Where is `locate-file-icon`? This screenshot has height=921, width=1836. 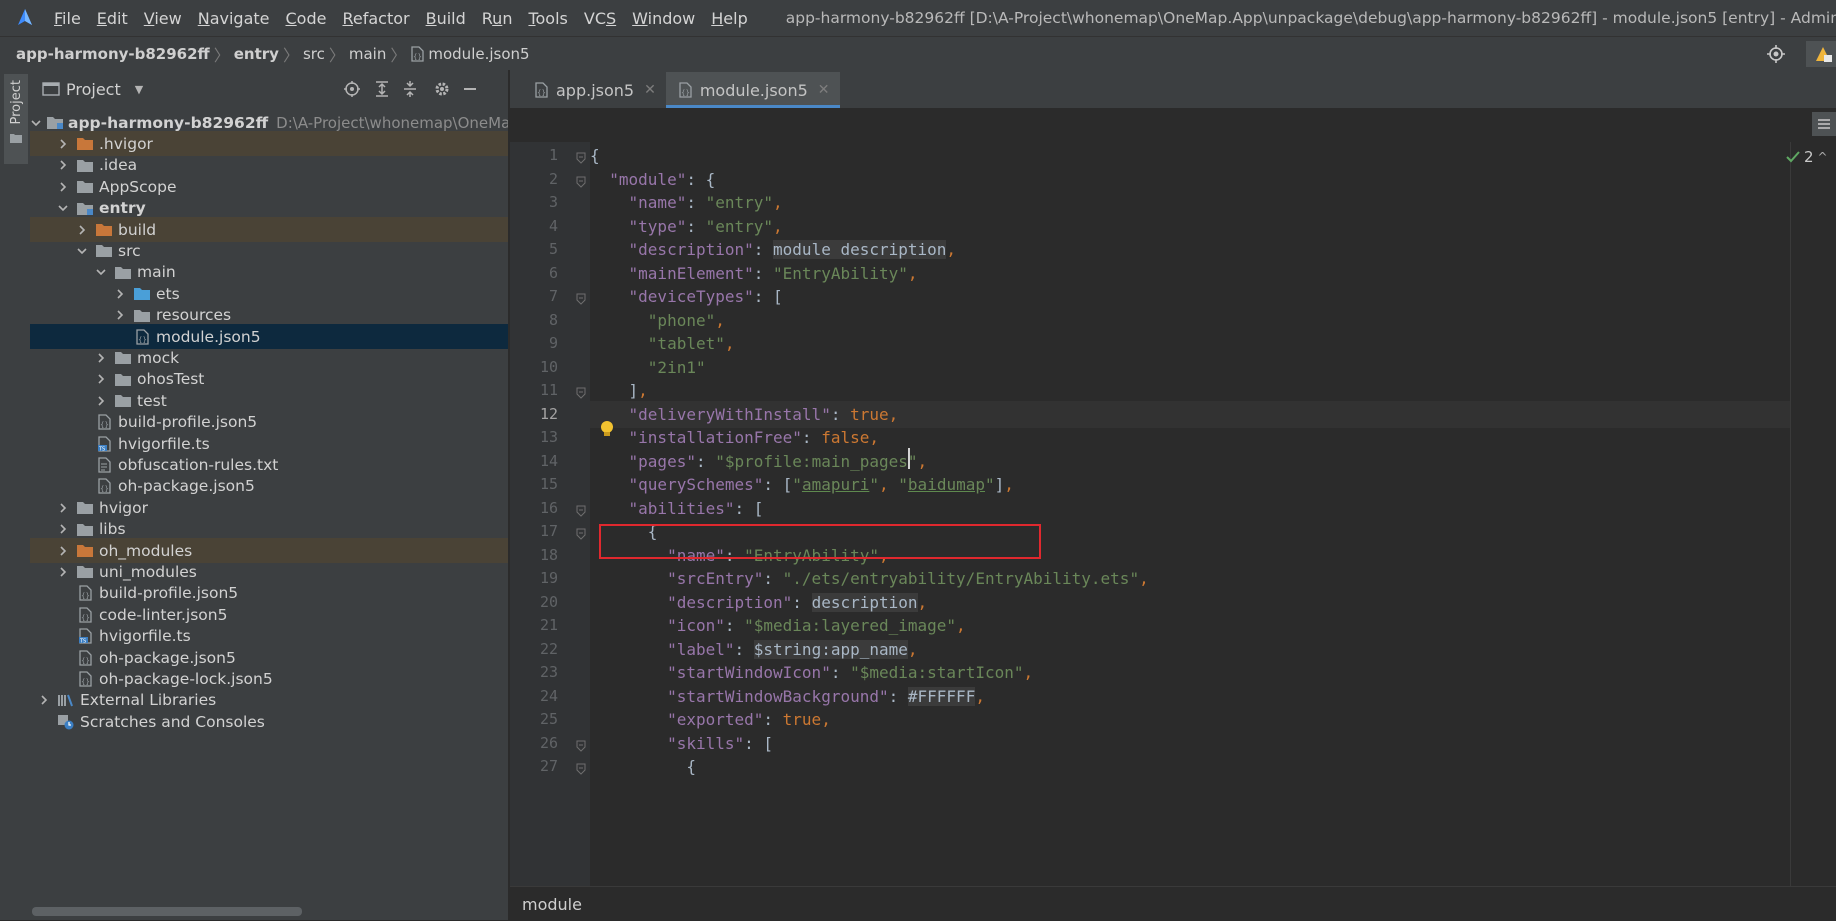
locate-file-icon is located at coordinates (352, 89).